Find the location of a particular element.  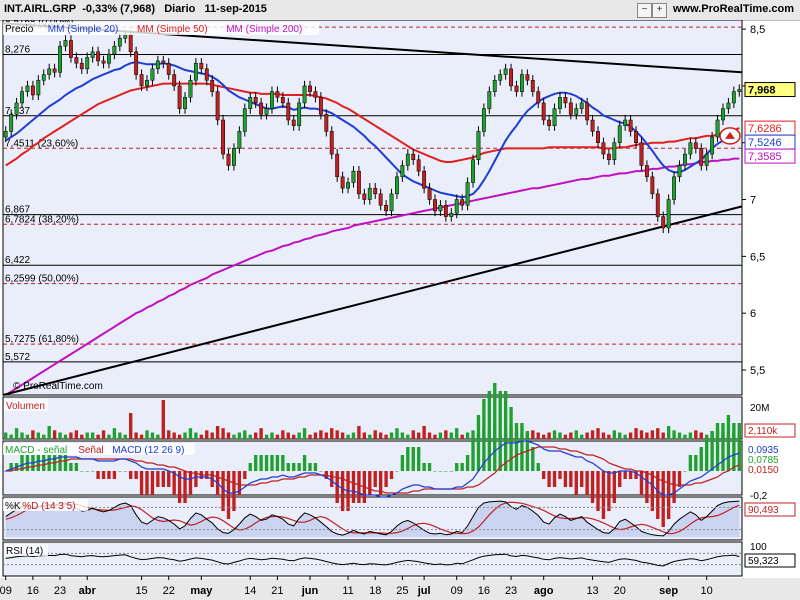

x-tick-label: 09 is located at coordinates (6, 591).